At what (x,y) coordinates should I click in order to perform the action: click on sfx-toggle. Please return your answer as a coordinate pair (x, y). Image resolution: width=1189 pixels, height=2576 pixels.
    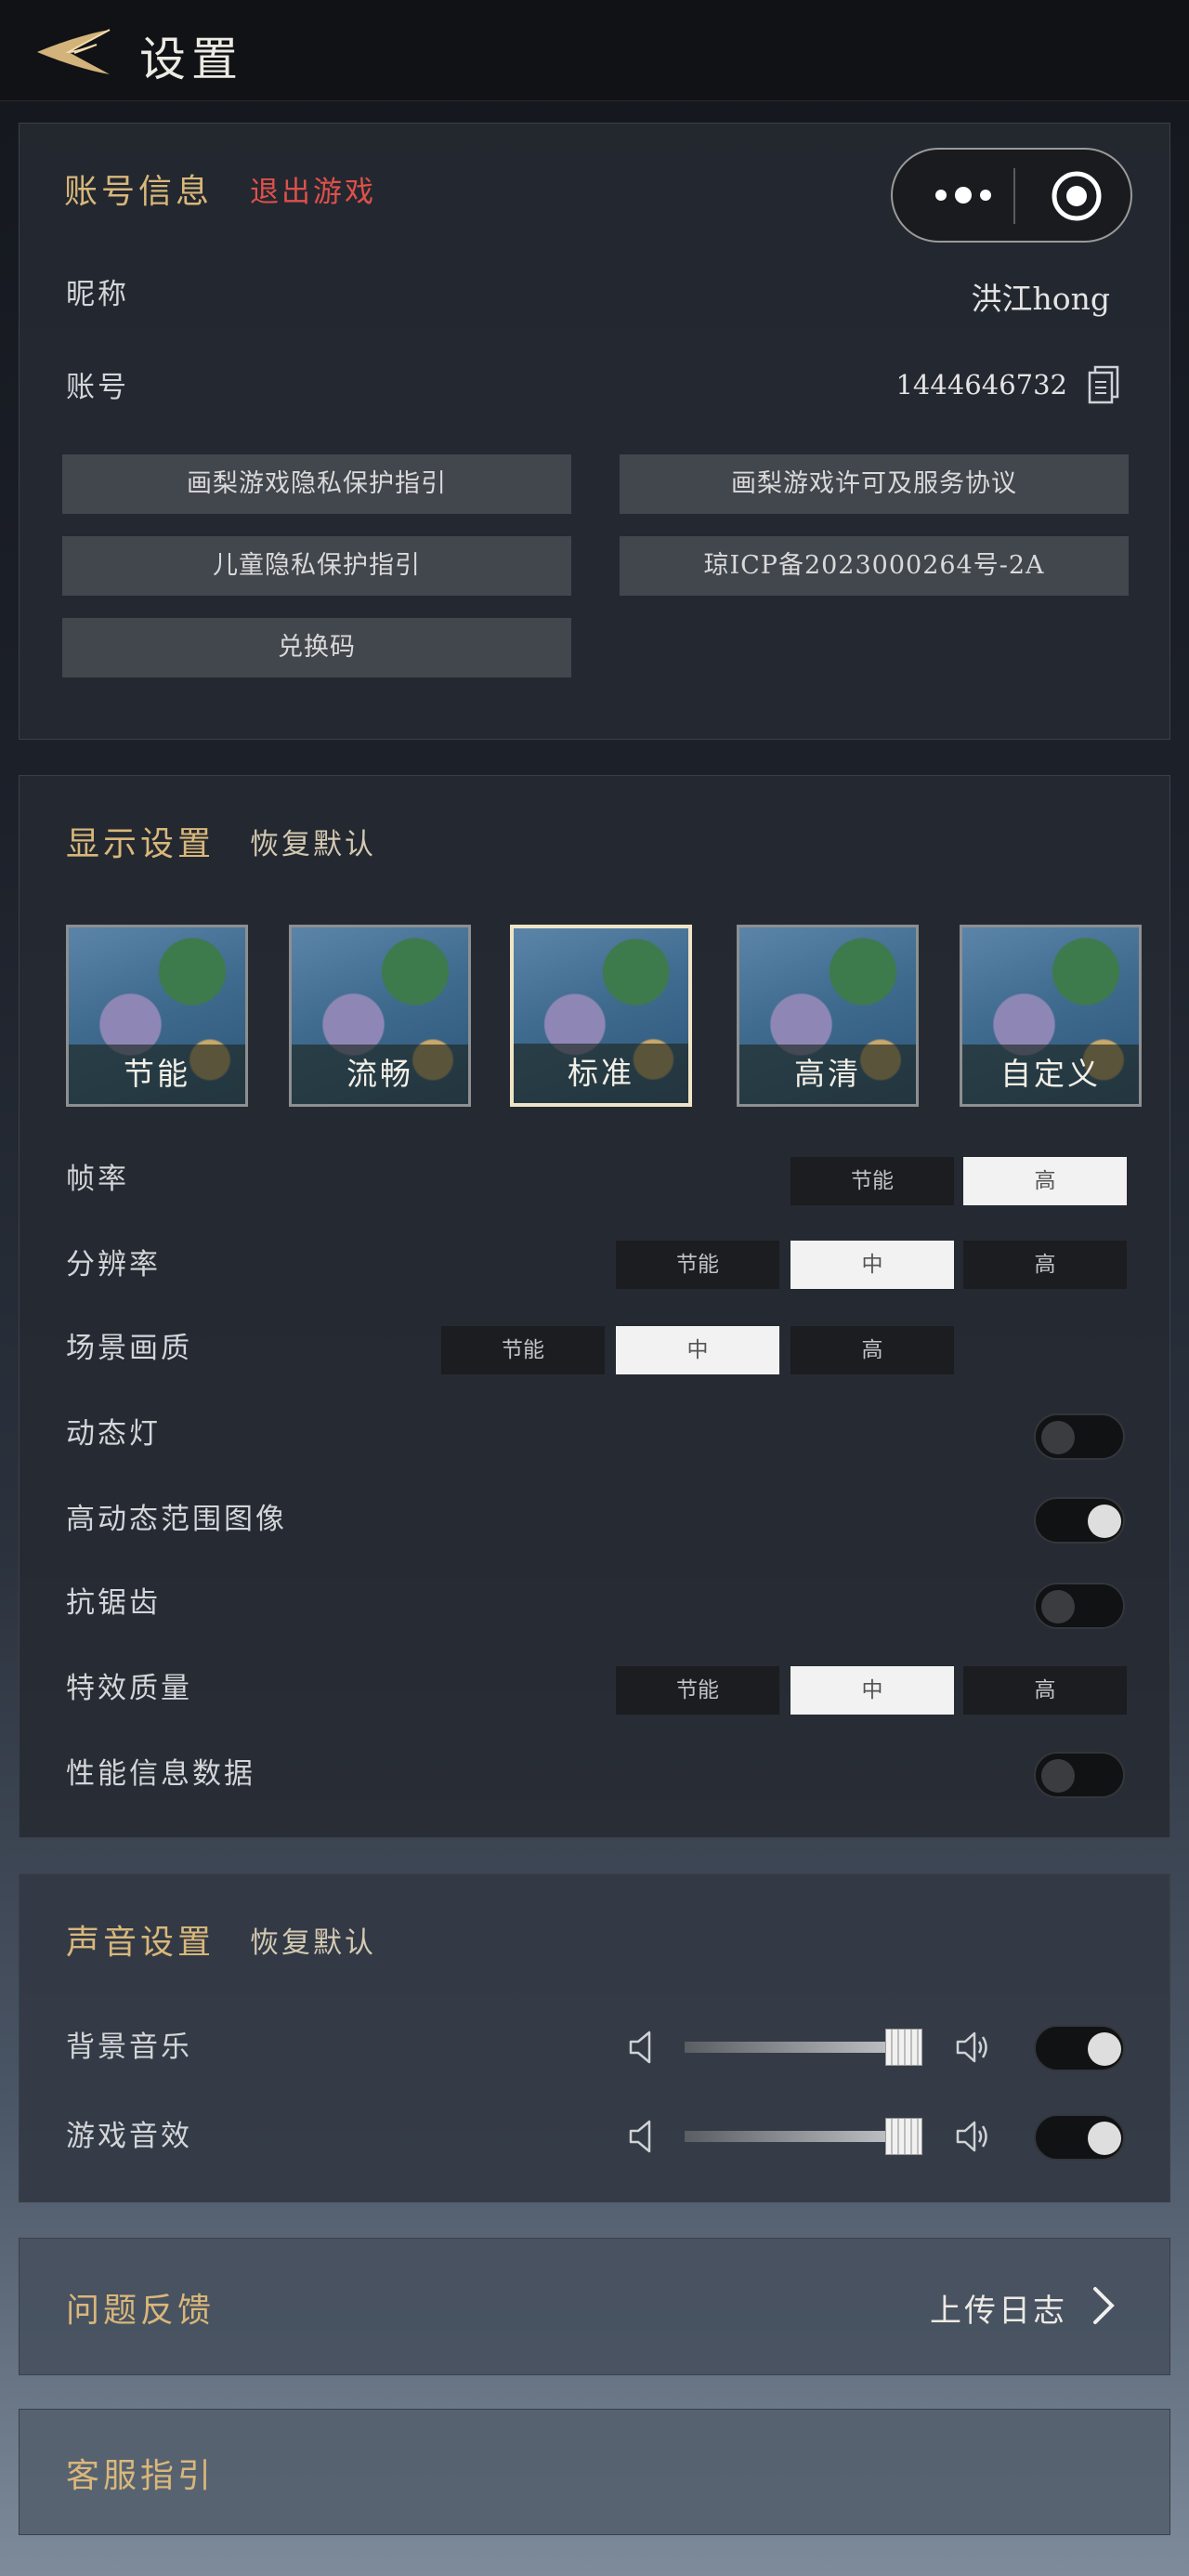
    Looking at the image, I should click on (1079, 2137).